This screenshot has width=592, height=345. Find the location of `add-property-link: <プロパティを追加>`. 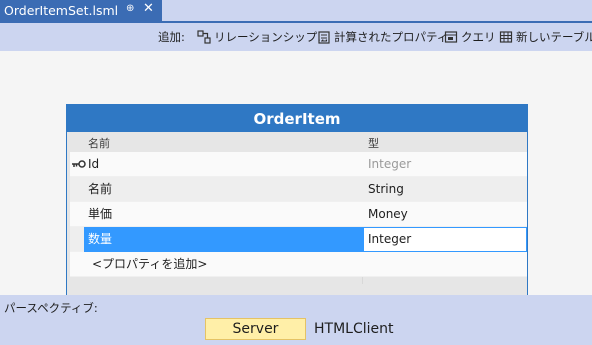

add-property-link: <プロパティを追加> is located at coordinates (230, 264).